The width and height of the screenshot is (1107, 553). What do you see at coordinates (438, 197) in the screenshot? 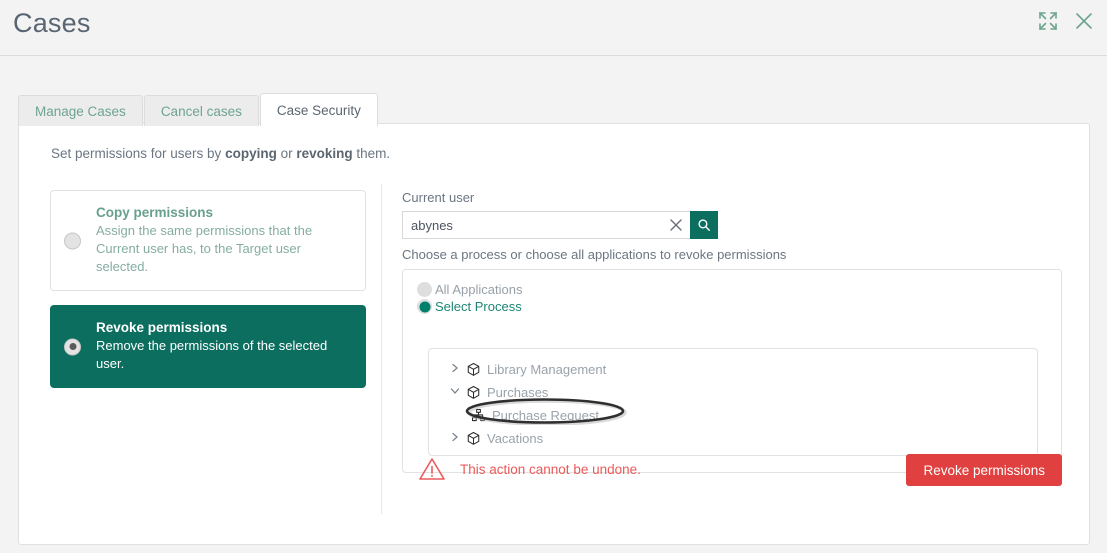
I see `current-user-label: Current user` at bounding box center [438, 197].